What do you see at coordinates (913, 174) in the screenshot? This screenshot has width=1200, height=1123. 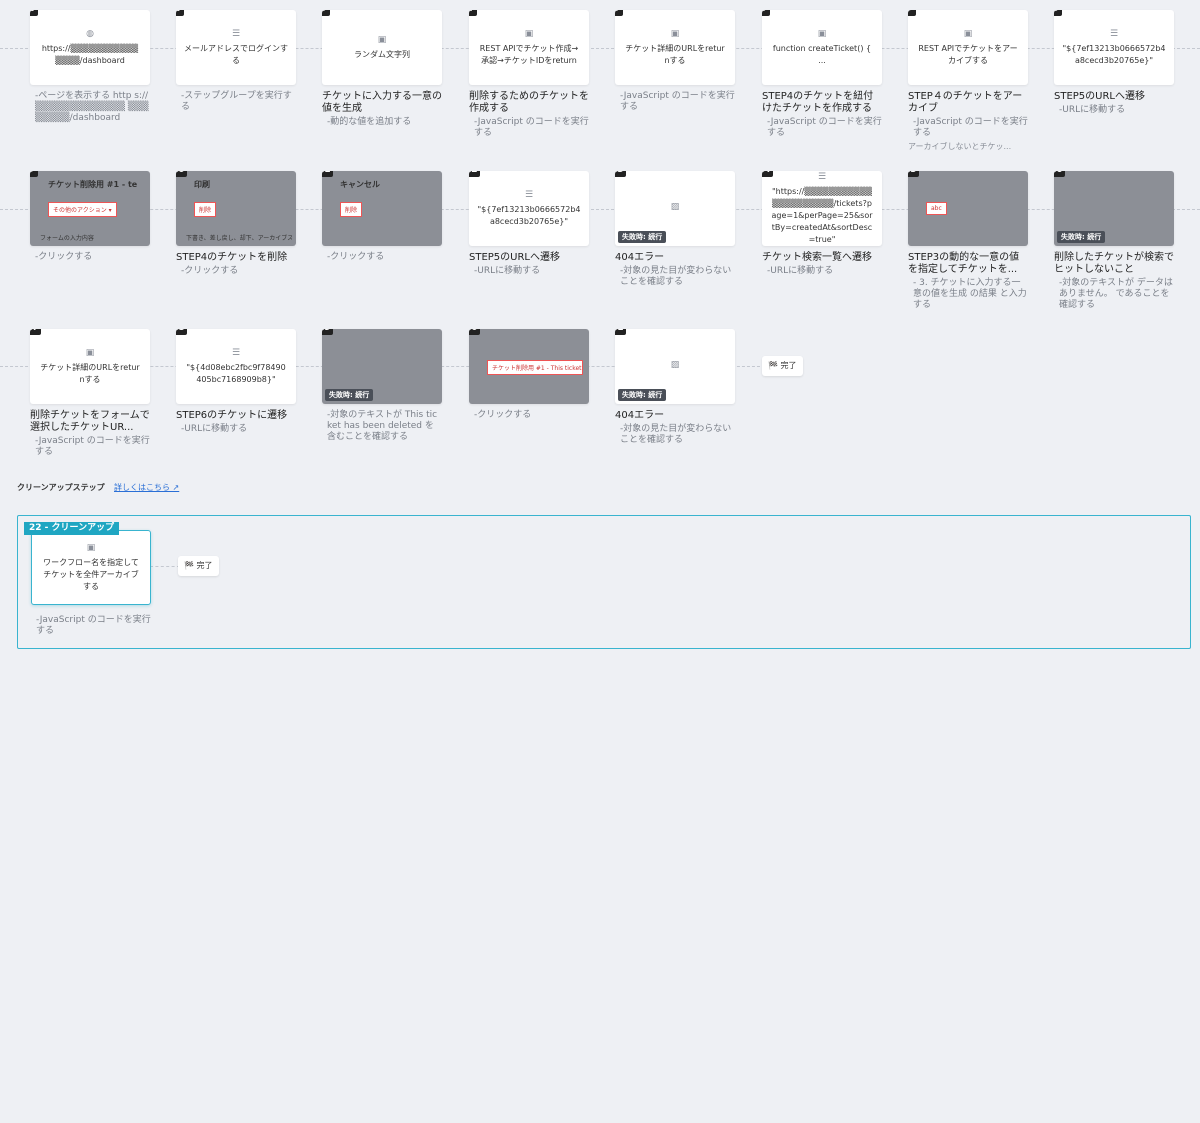 I see `step-number-badge: 15` at bounding box center [913, 174].